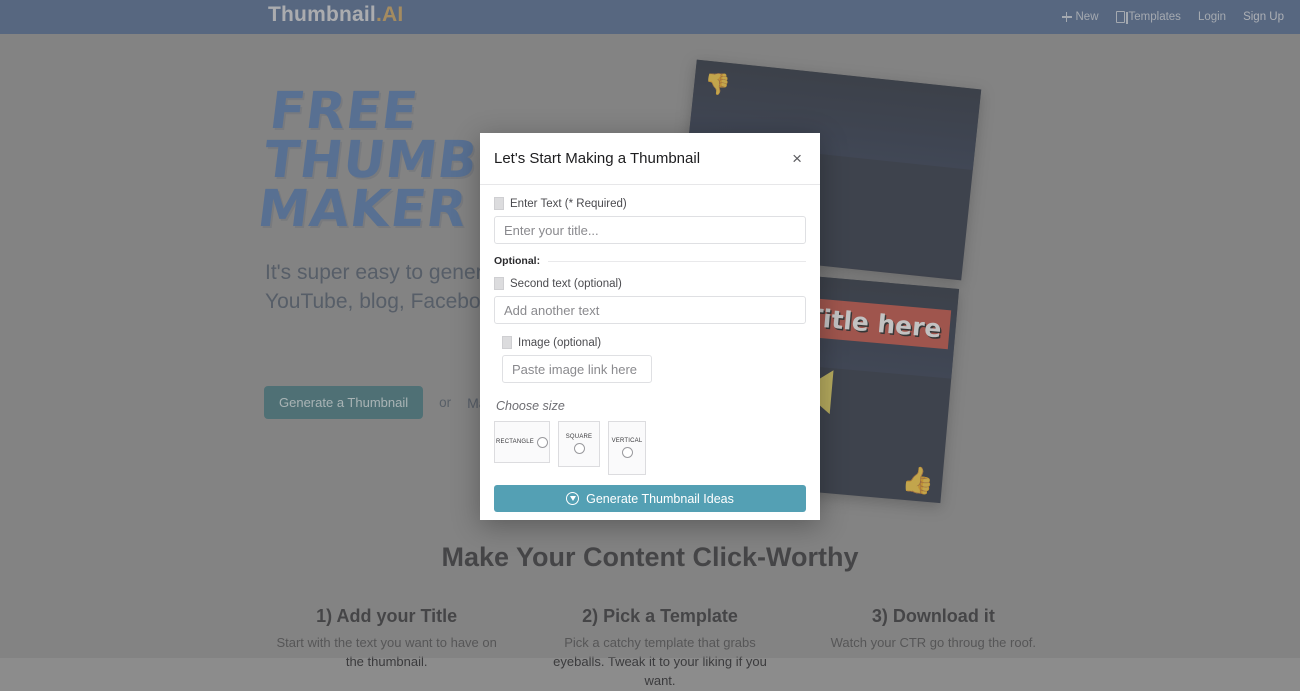  I want to click on second-text-label: Second text (optional), so click(650, 283).